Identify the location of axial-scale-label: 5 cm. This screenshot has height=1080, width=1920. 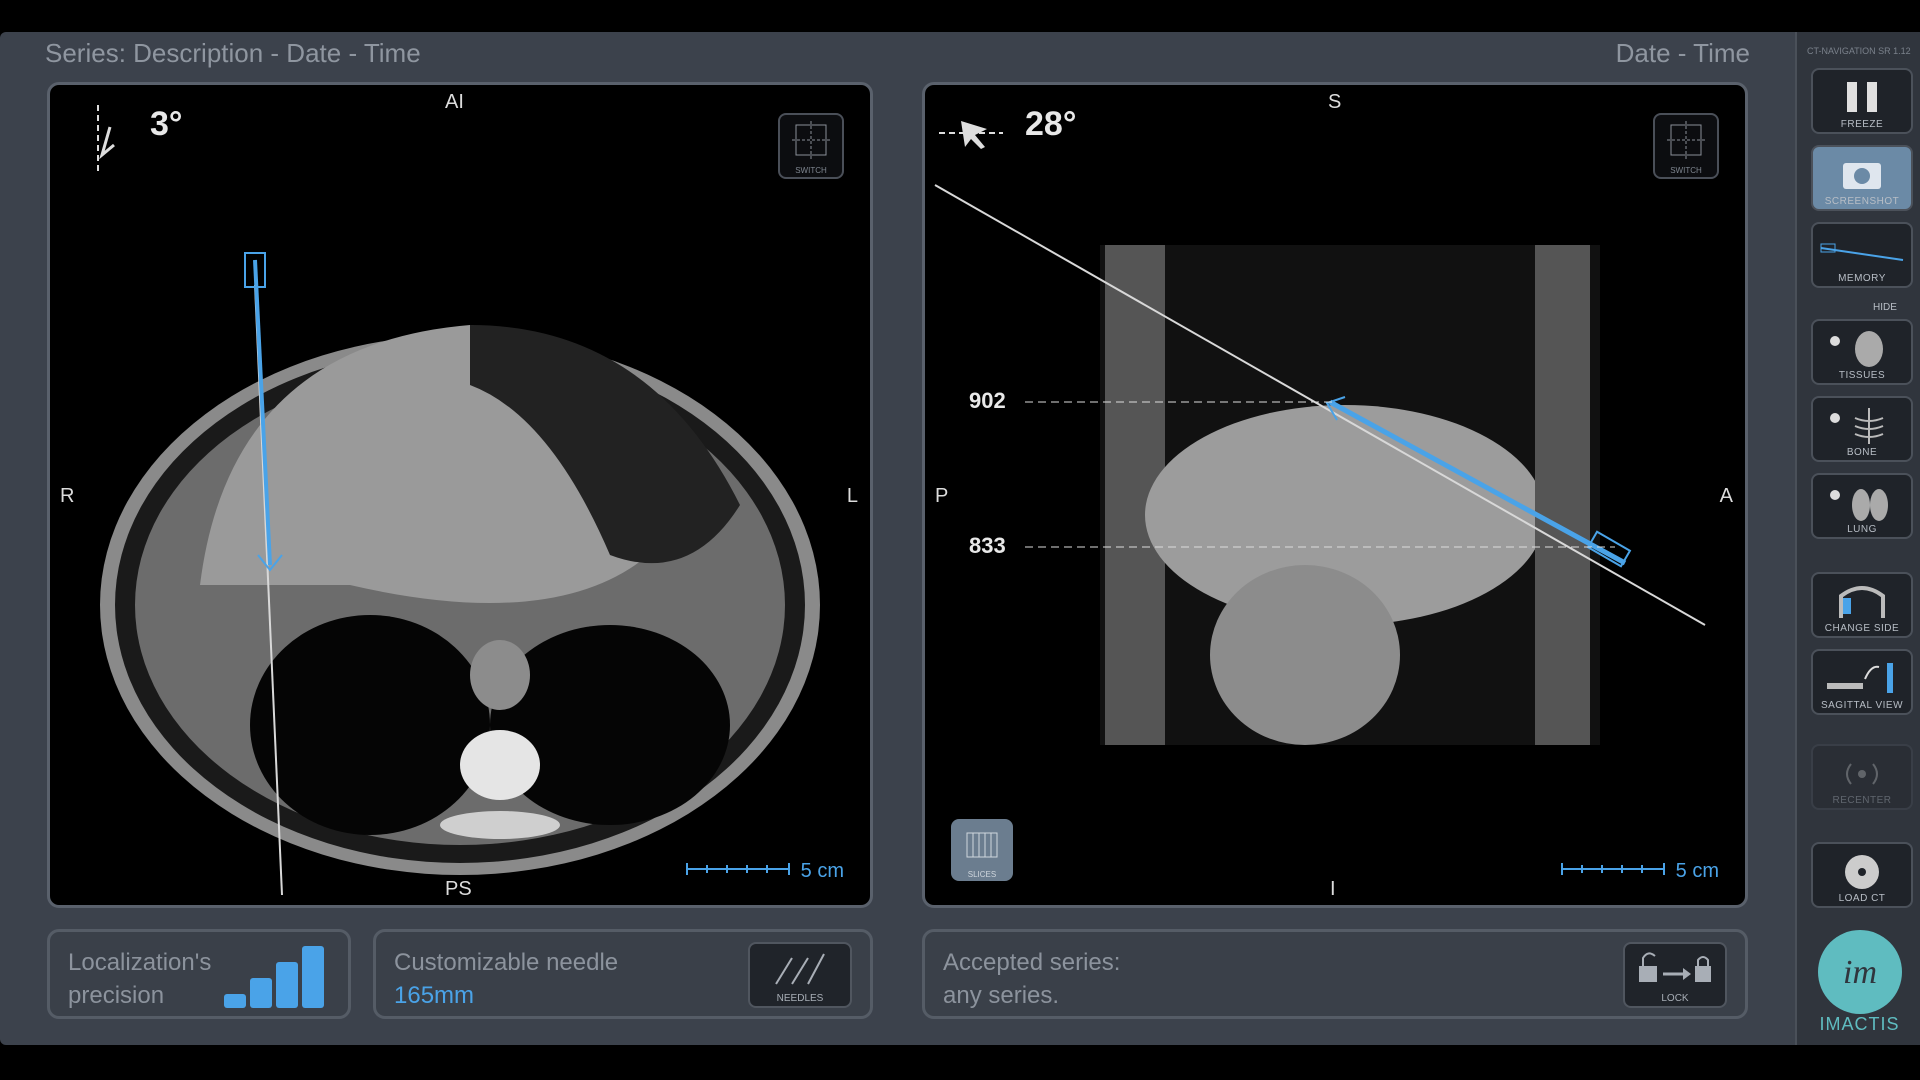
(822, 871).